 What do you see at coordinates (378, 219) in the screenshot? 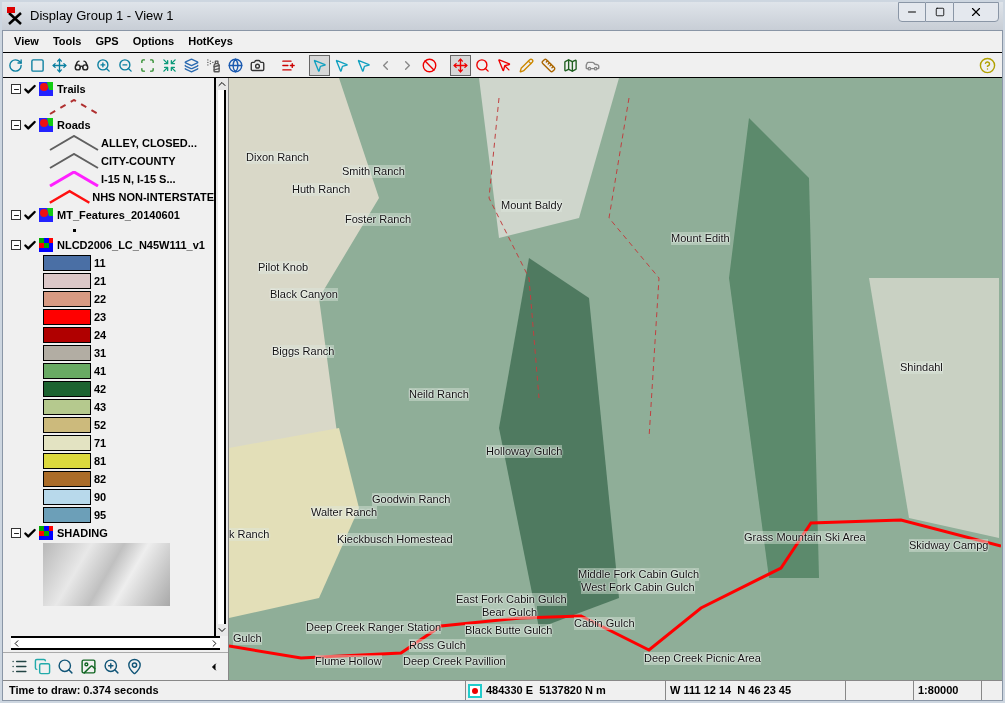
I see `place-label: Foster Ranch` at bounding box center [378, 219].